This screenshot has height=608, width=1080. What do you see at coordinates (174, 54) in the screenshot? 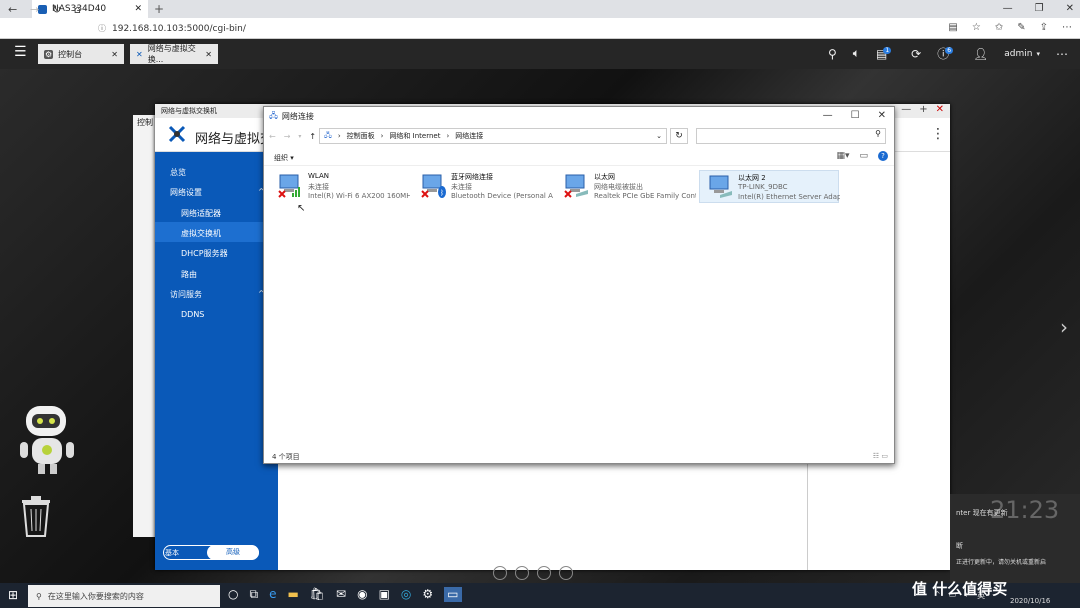
I see `tab-network-virtual-switch: ✕ 网络与虚拟交换... ✕` at bounding box center [174, 54].